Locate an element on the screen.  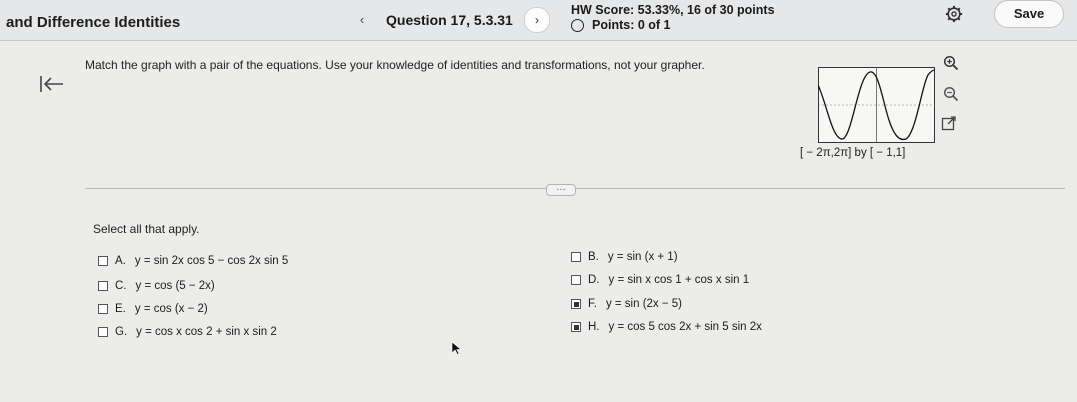
collapse-back-icon is located at coordinates (52, 84).